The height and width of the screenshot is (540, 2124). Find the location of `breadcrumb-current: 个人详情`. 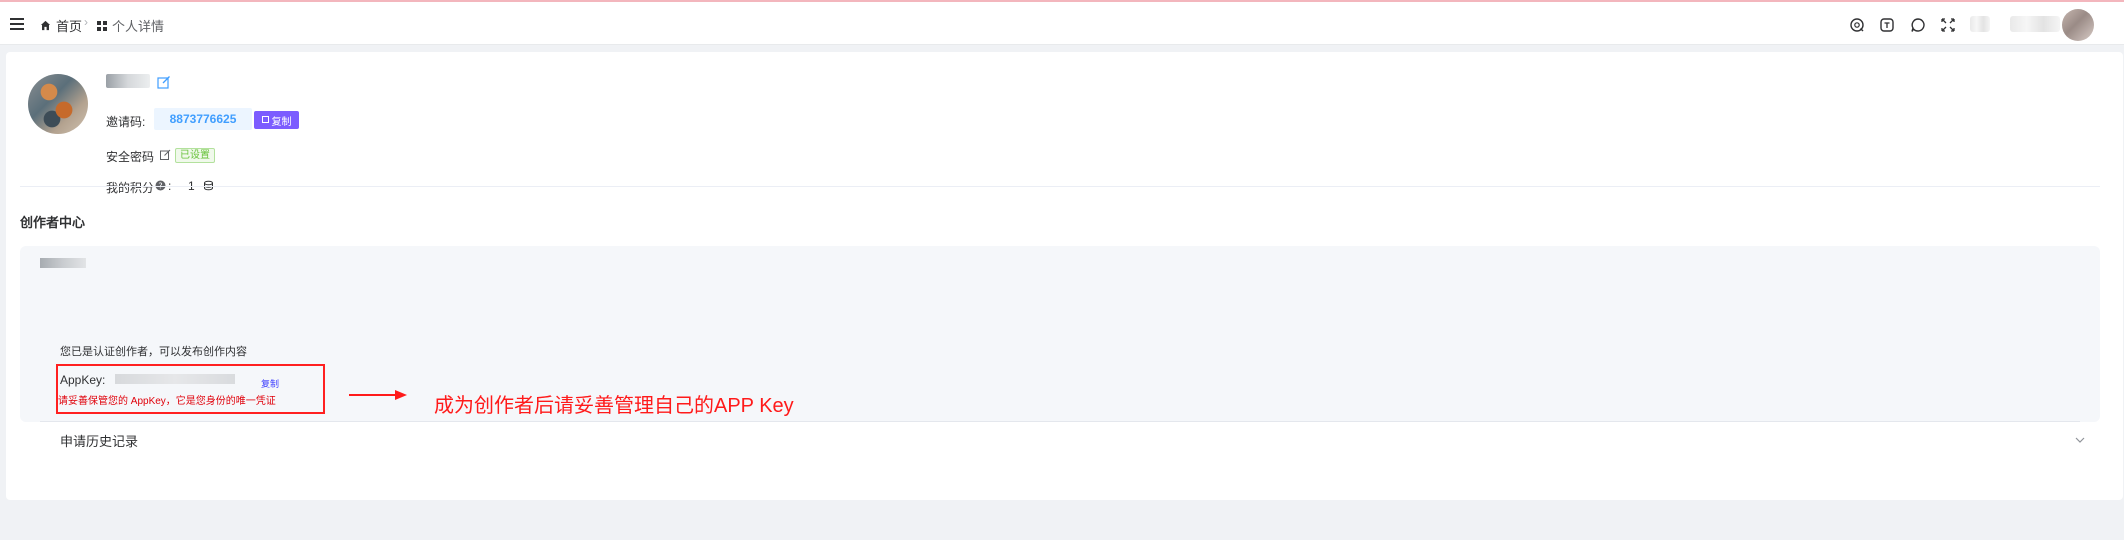

breadcrumb-current: 个人详情 is located at coordinates (130, 25).